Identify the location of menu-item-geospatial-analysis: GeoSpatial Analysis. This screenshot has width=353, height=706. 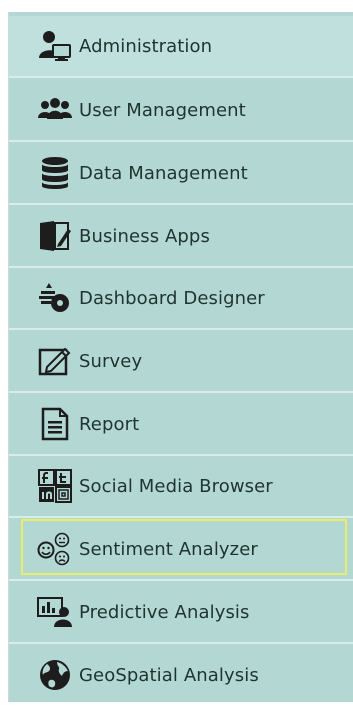
(181, 675).